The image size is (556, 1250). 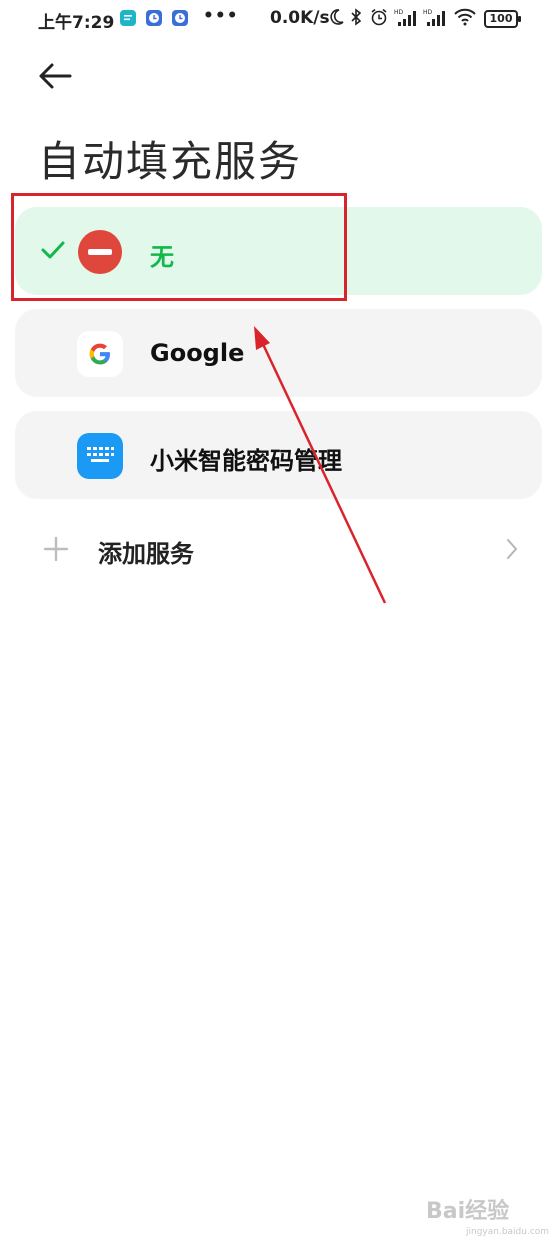 What do you see at coordinates (246, 461) in the screenshot?
I see `service-label: 小米智能密码管理` at bounding box center [246, 461].